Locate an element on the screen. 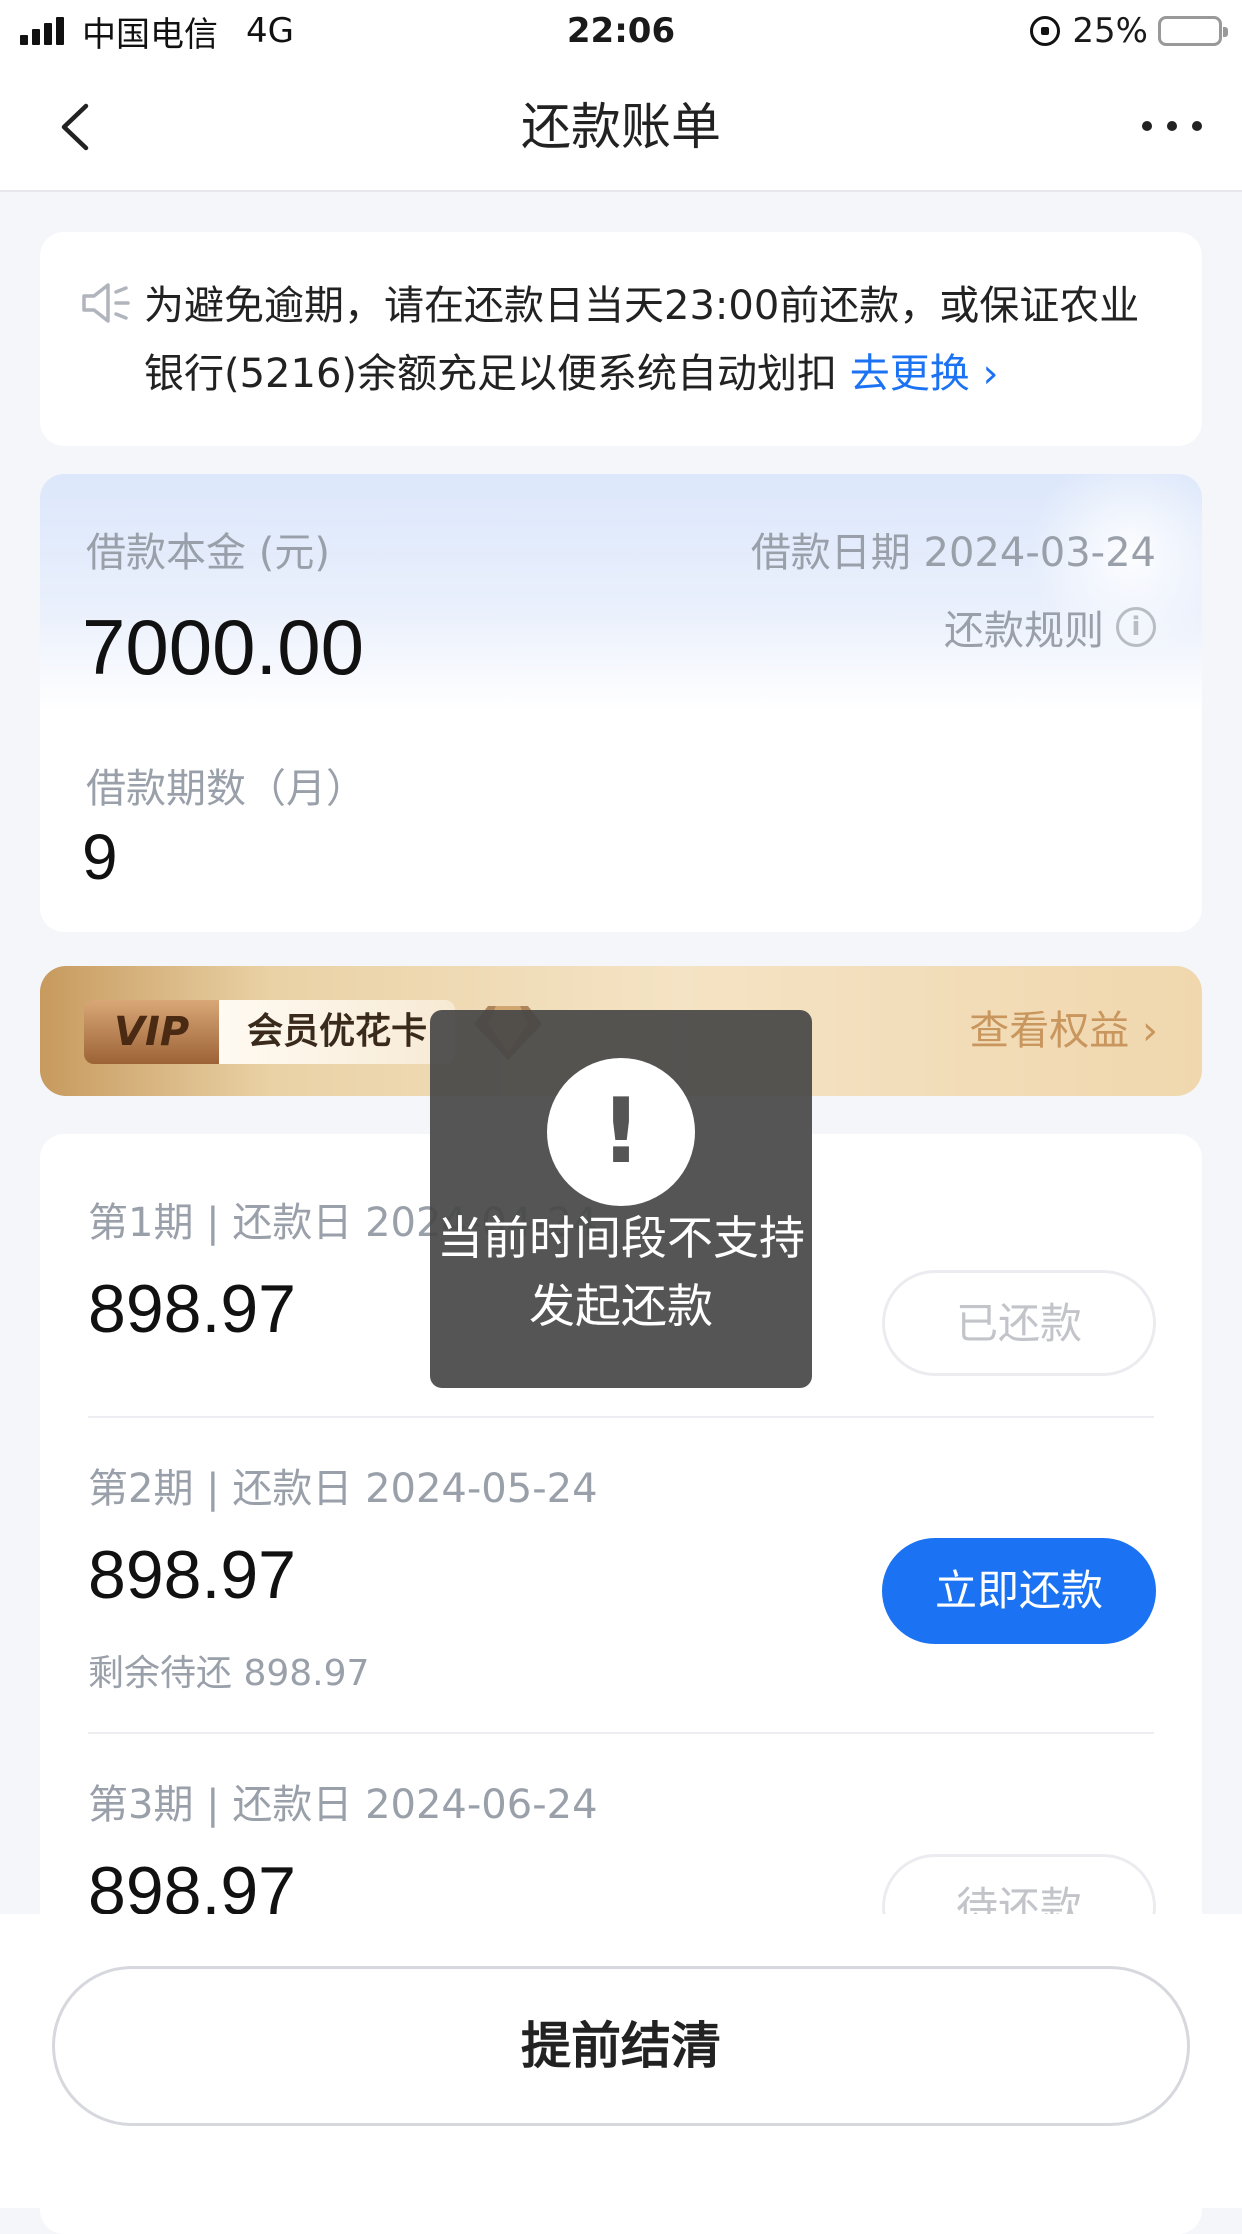 The image size is (1242, 2234). page-title: 还款账单 is located at coordinates (621, 127).